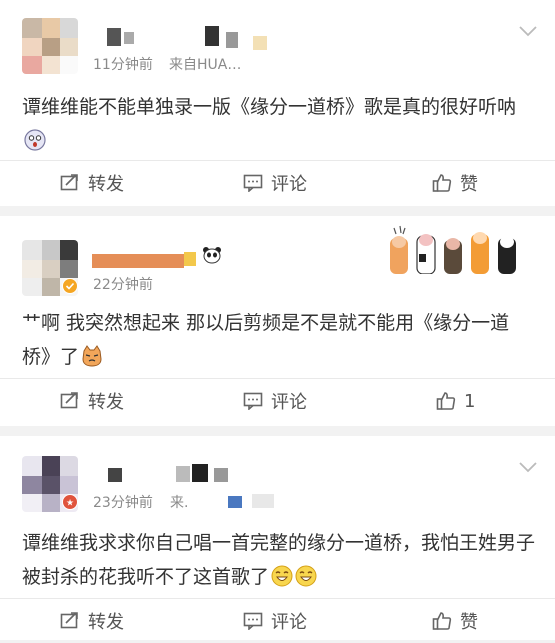 This screenshot has width=555, height=643. What do you see at coordinates (92, 356) in the screenshot?
I see `cat-face-icon` at bounding box center [92, 356].